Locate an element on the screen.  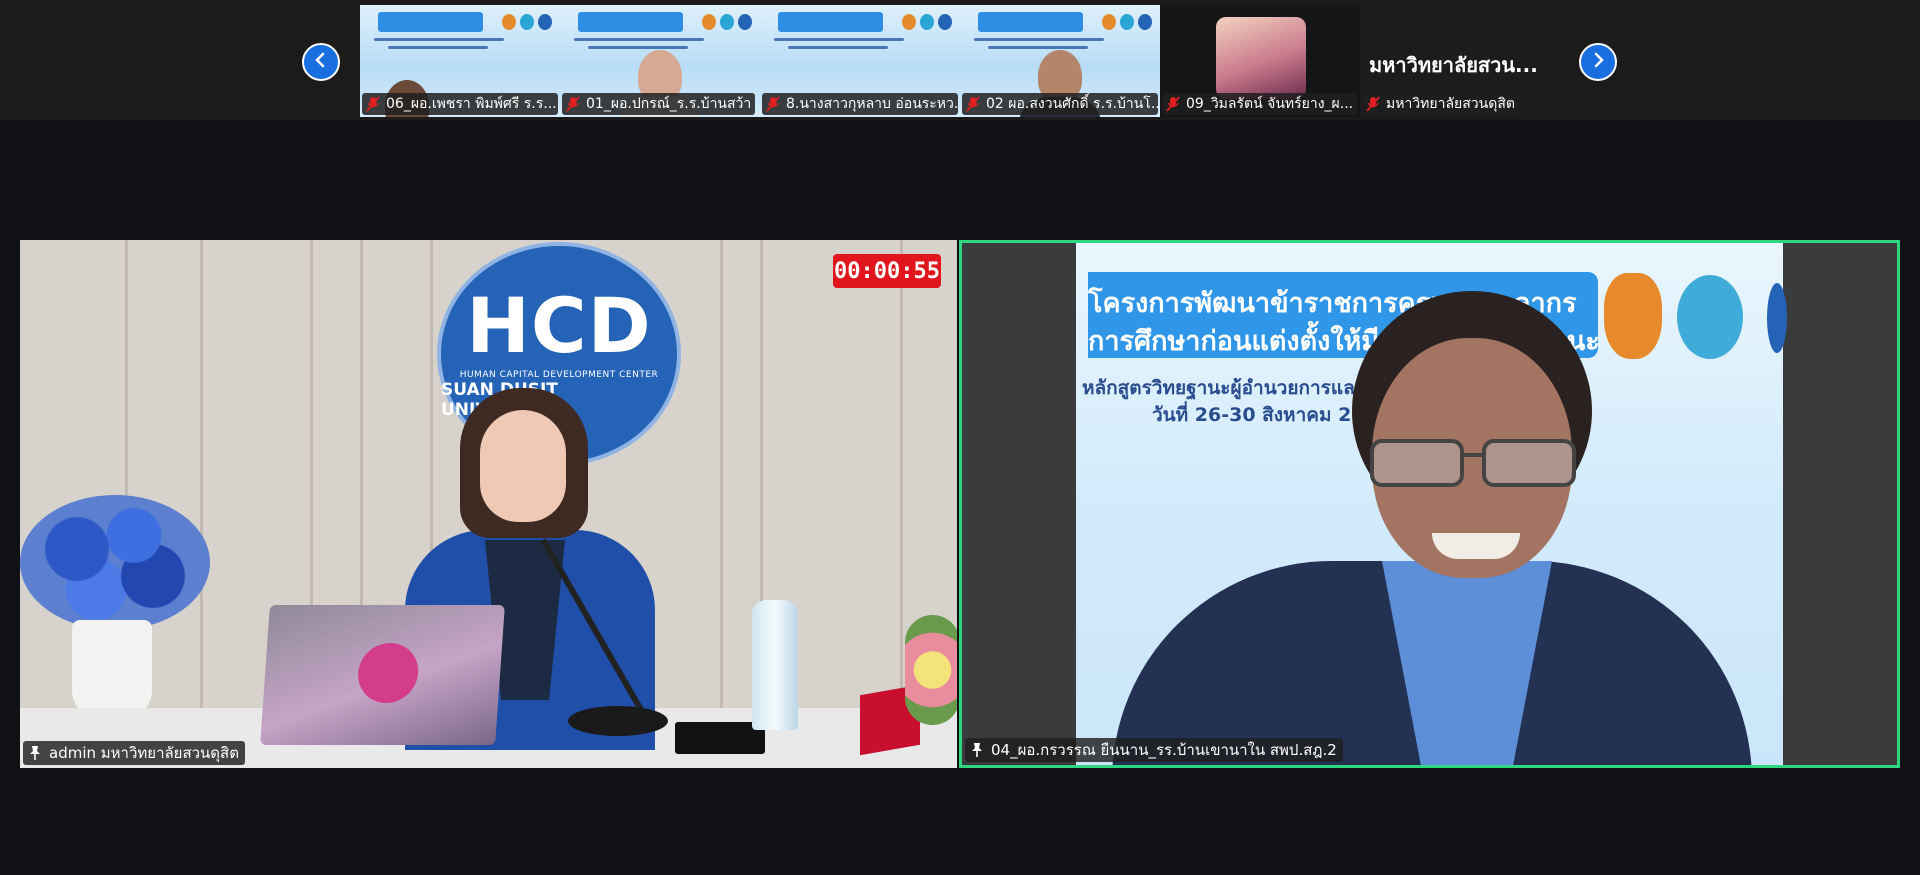
participant-thumbnail: 01_ผอ.ปกรณ์_ร.ร.บ้านสว้า is located at coordinates (660, 61).